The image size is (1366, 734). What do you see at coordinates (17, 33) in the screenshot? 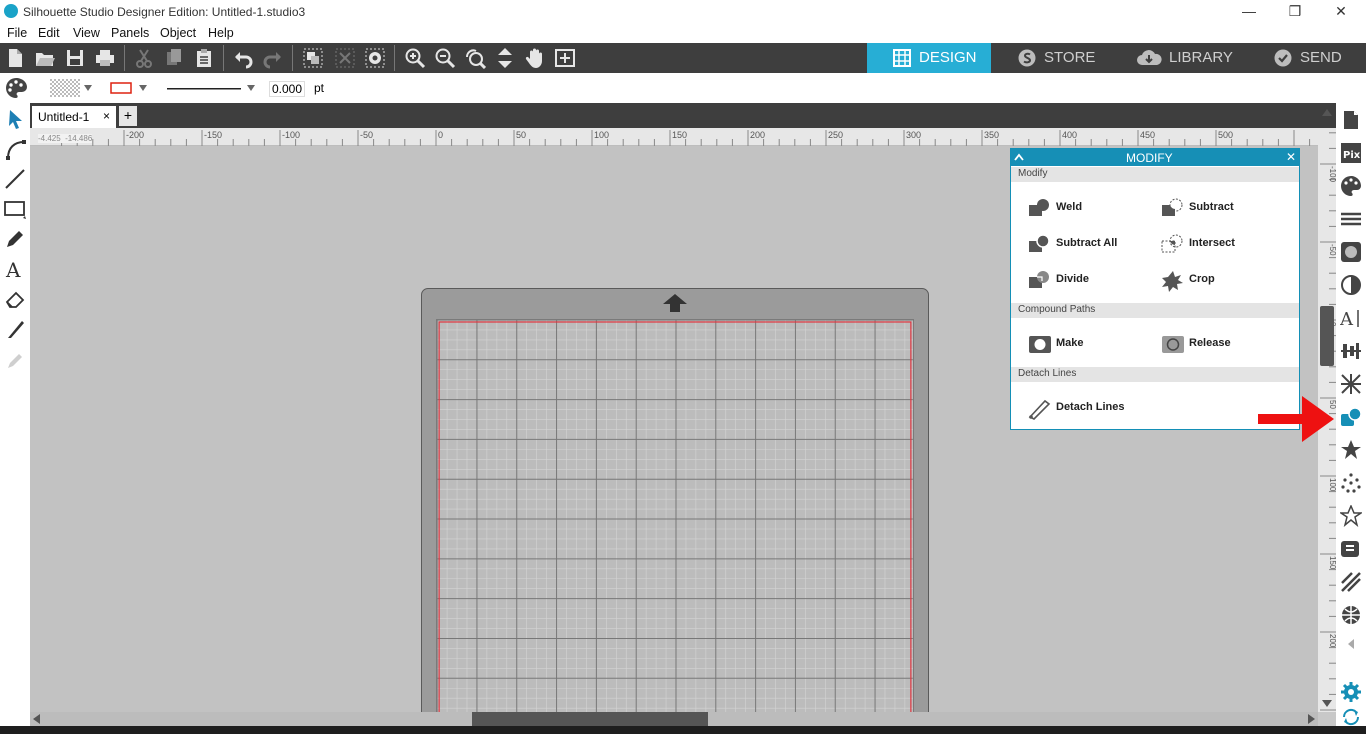
I see `menu-file: File` at bounding box center [17, 33].